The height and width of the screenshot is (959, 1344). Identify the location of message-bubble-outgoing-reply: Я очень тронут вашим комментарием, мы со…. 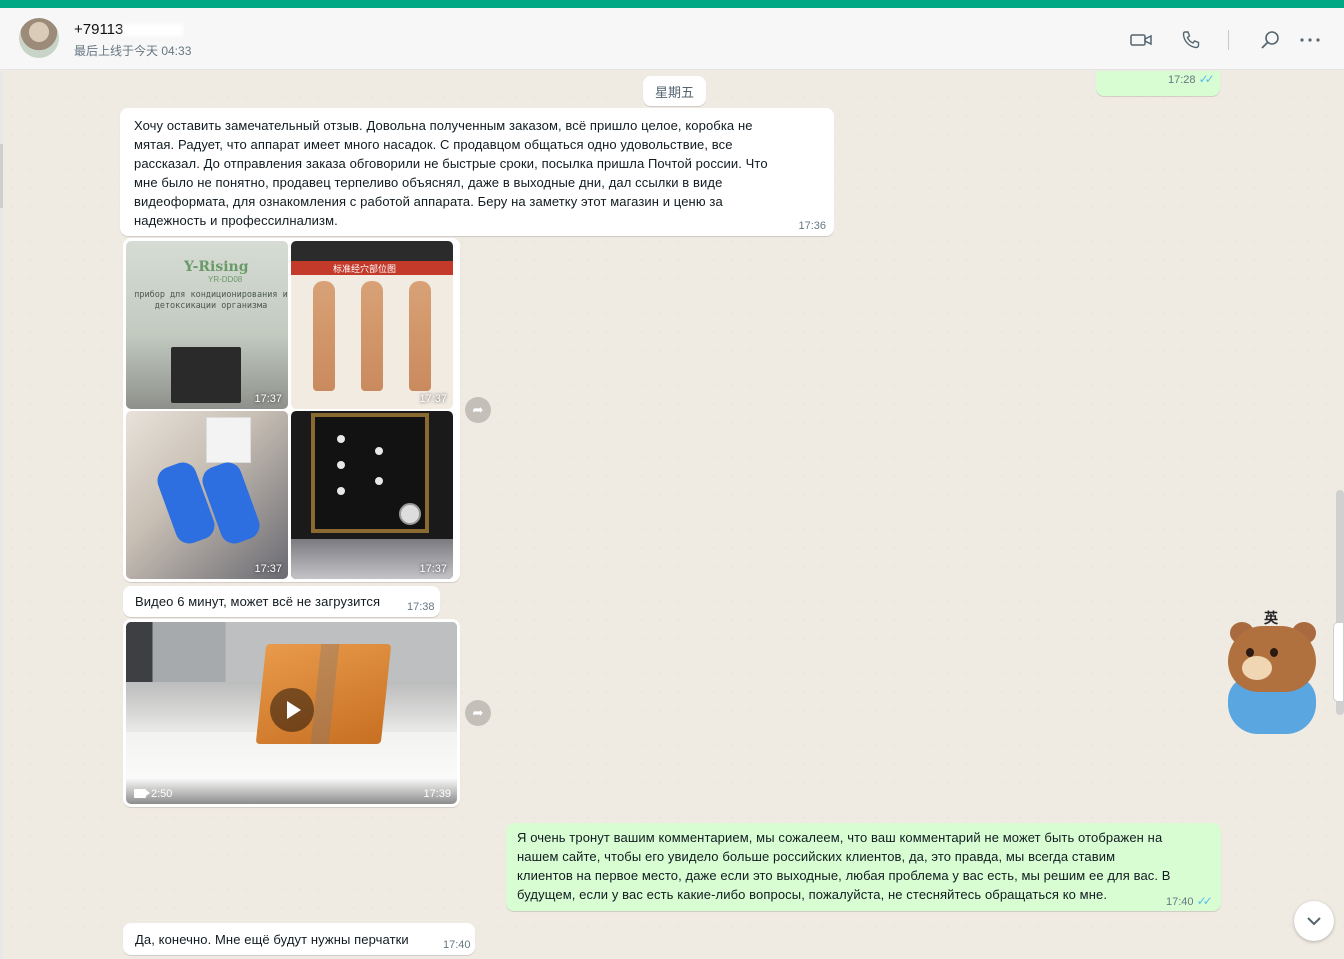
(863, 867).